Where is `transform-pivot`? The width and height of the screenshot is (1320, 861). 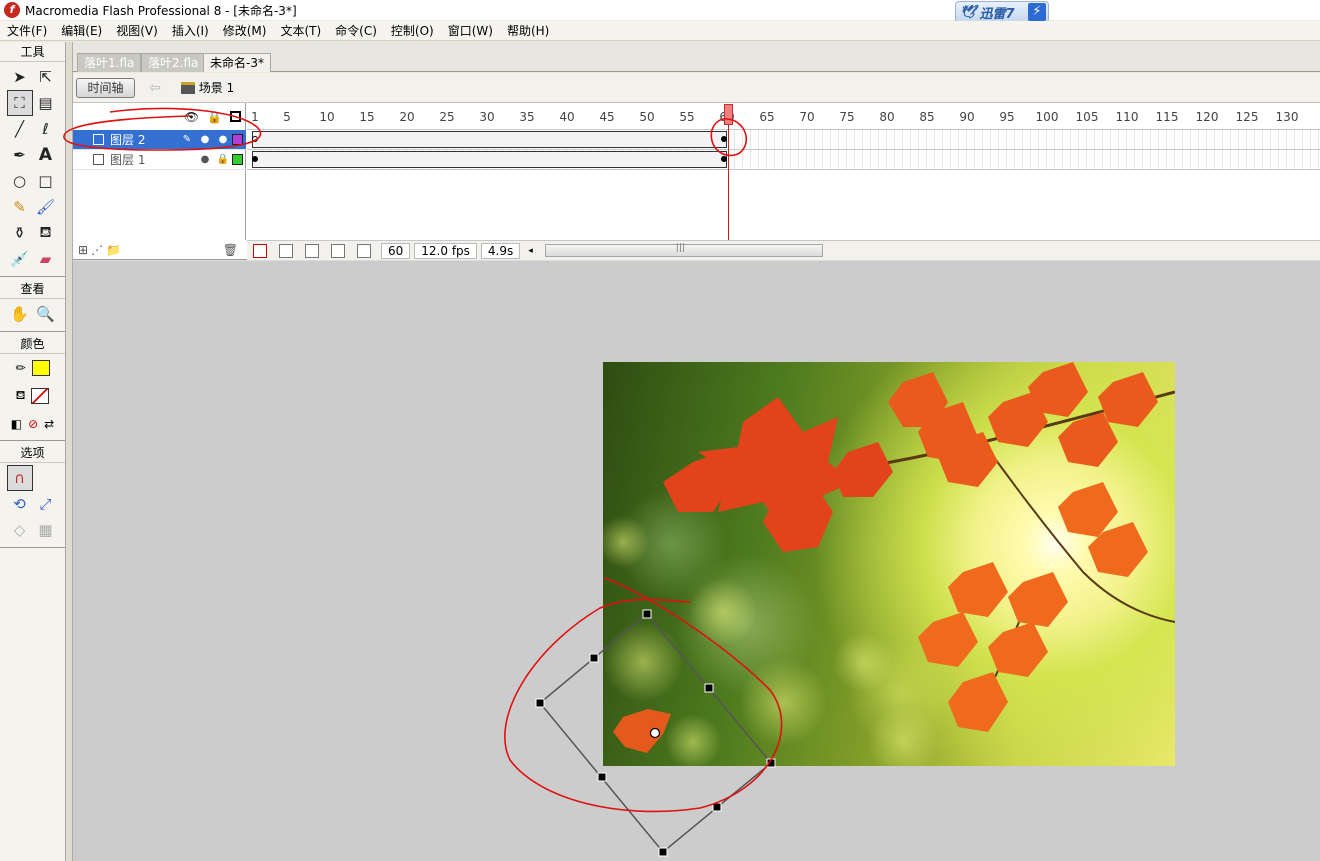
transform-pivot is located at coordinates (655, 733).